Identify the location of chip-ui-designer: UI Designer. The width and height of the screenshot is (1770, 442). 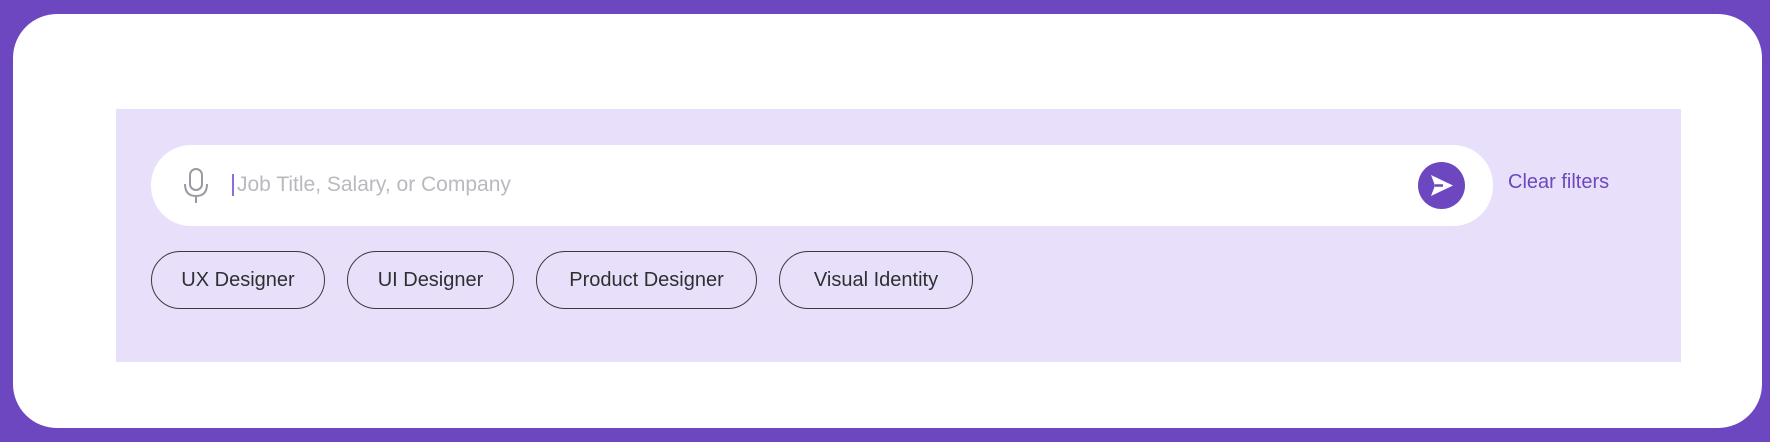
(430, 280).